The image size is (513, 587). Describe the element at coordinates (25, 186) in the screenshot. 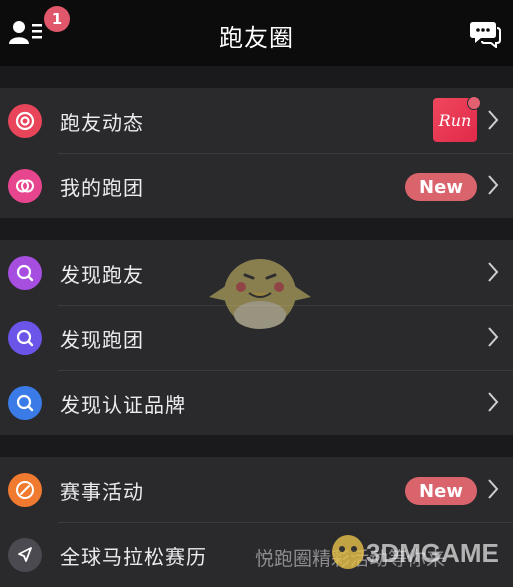

I see `linked-circles-icon` at that location.